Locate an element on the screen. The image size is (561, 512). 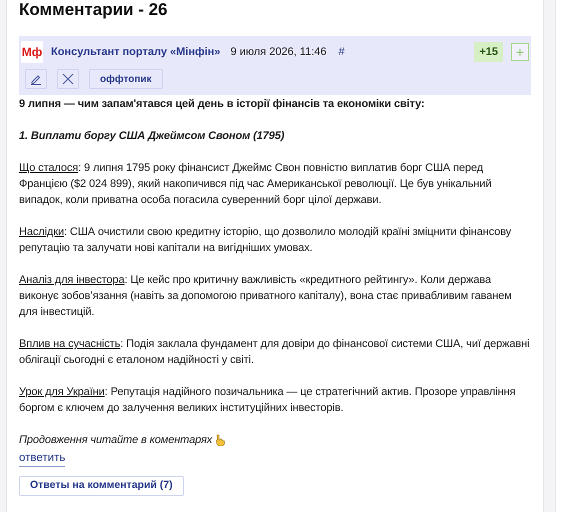
comment-paragraph: Урок для України: Репутація надійного позичальника — це стратегічний актив. Прозоре управління боргом є ключем до залучення великих інституційних інвесторів. is located at coordinates (267, 400).